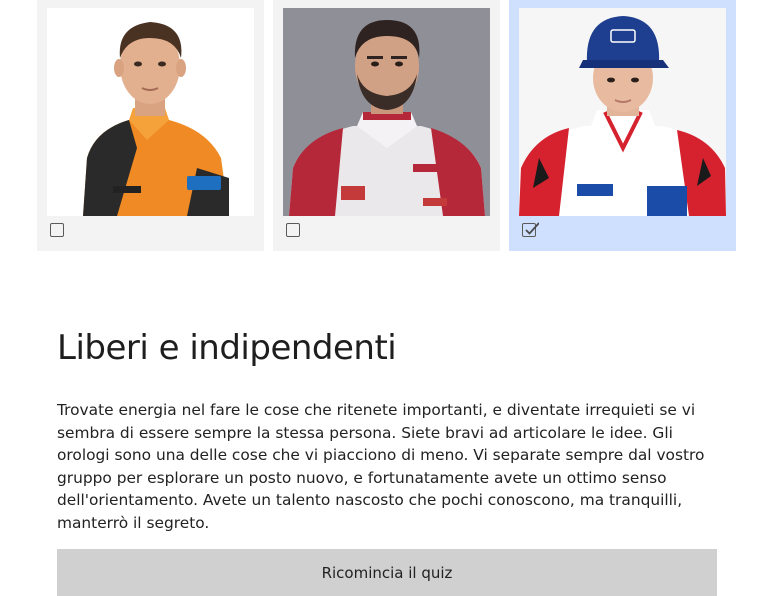 This screenshot has height=596, width=772. What do you see at coordinates (387, 572) in the screenshot?
I see `restart-quiz-button: Ricomincia il quiz` at bounding box center [387, 572].